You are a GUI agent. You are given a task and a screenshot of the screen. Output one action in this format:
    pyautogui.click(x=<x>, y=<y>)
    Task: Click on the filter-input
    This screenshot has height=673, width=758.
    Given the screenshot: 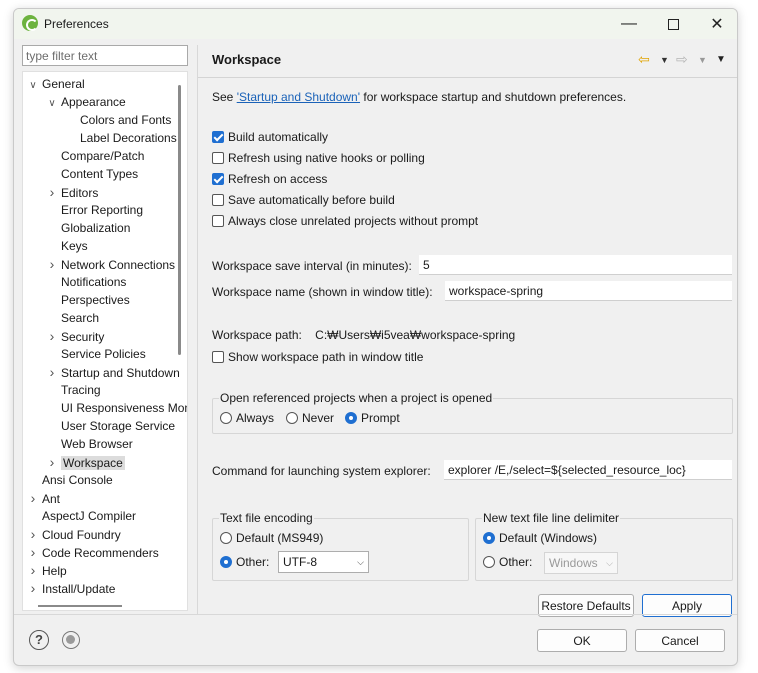 What is the action you would take?
    pyautogui.click(x=105, y=55)
    